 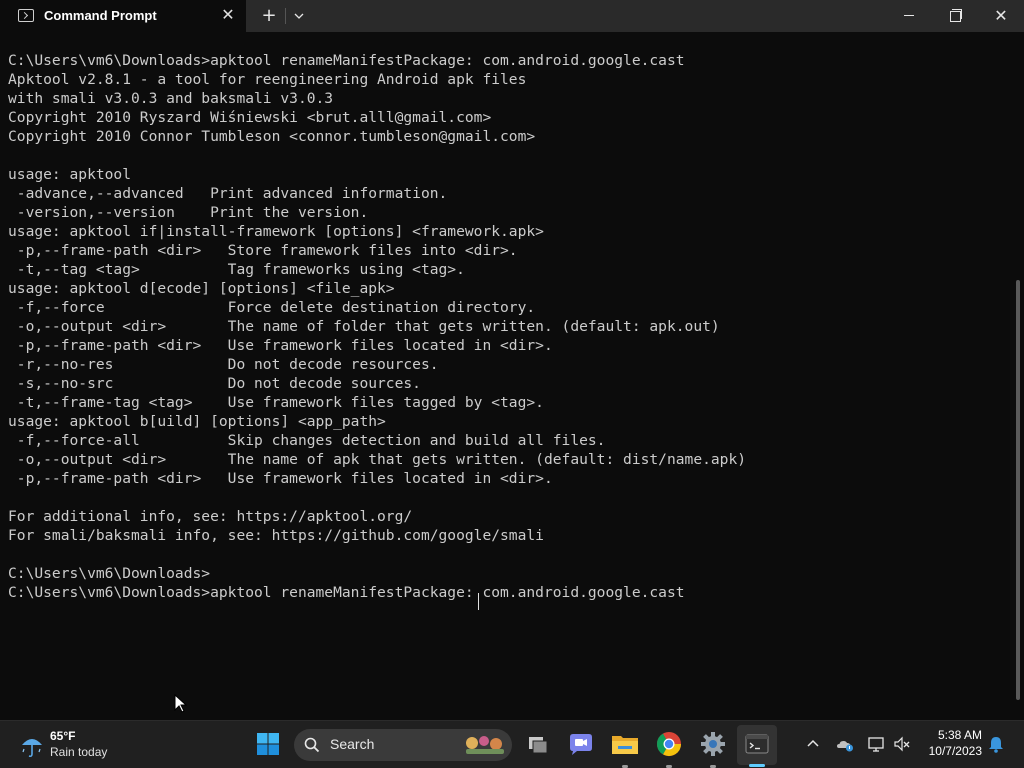 I want to click on terminal-icon, so click(x=757, y=744).